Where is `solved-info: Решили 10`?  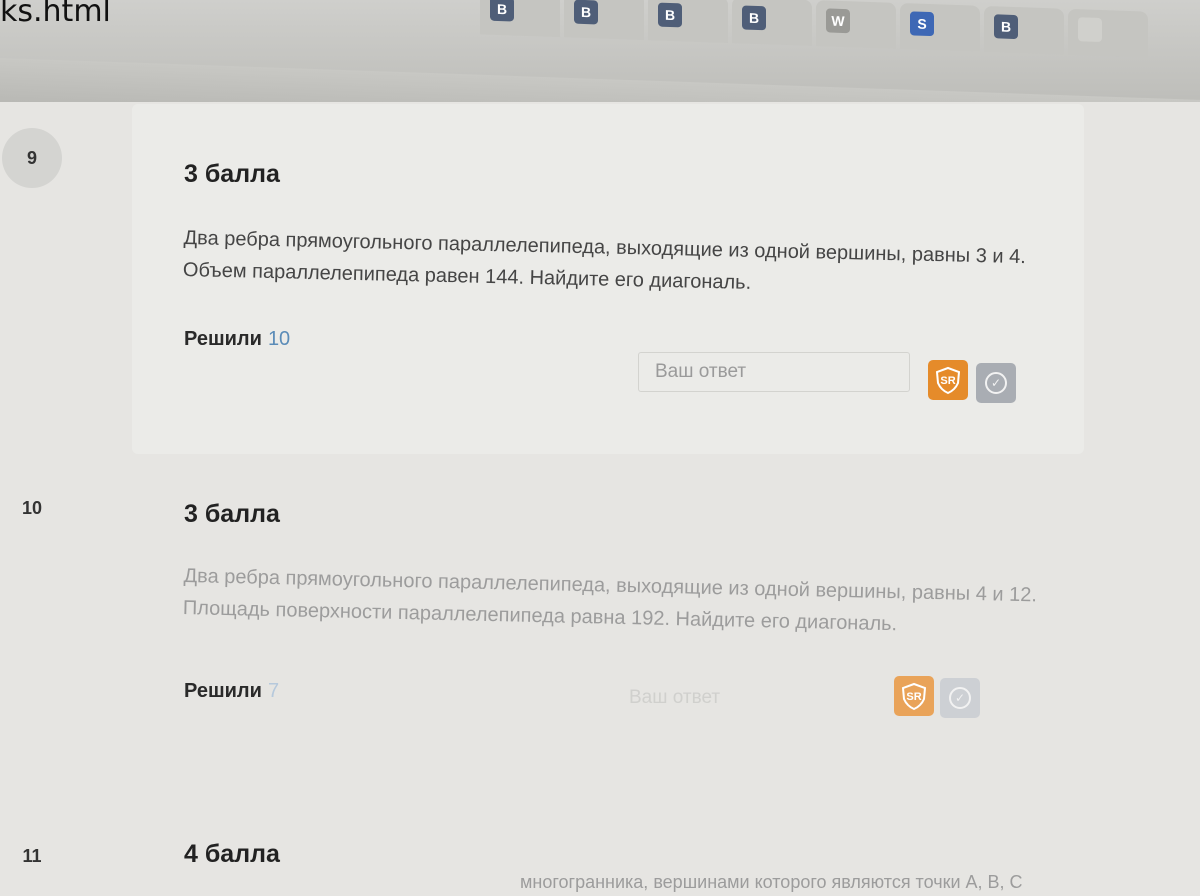
solved-info: Решили 10 is located at coordinates (237, 339).